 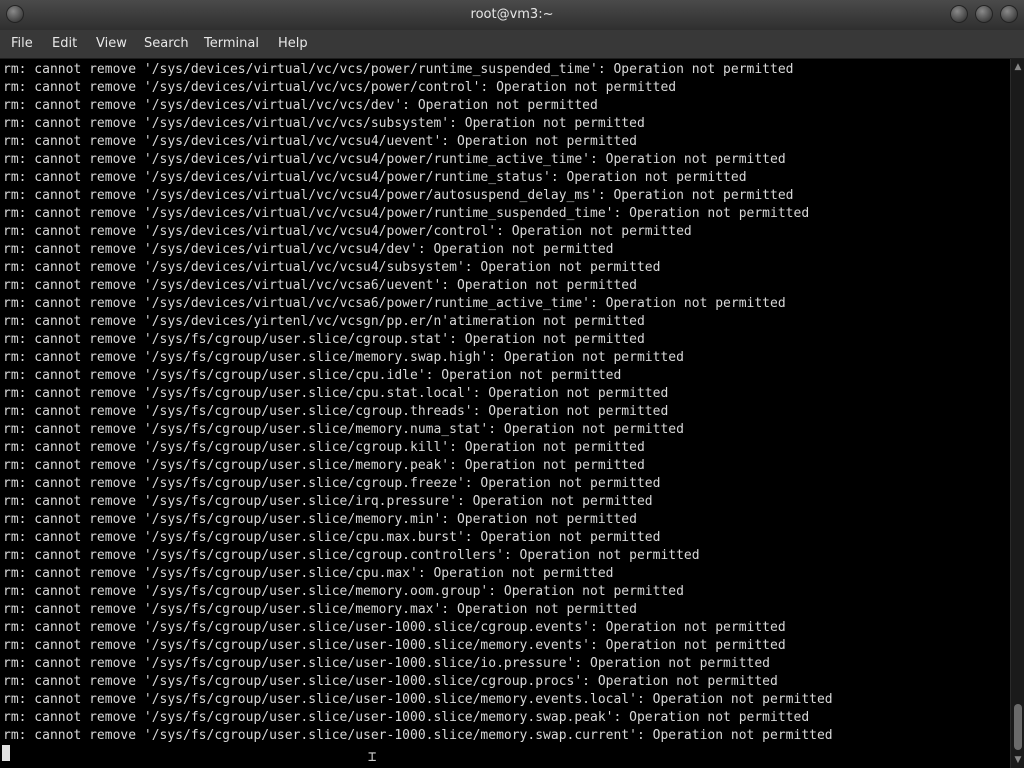 What do you see at coordinates (64, 43) in the screenshot?
I see `menu-edit: Edit` at bounding box center [64, 43].